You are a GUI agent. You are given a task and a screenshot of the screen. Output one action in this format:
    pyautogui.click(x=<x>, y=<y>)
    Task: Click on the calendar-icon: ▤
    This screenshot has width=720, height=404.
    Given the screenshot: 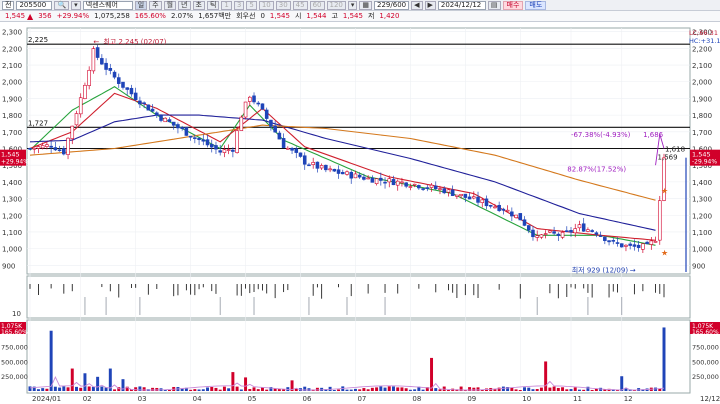 What is the action you would take?
    pyautogui.click(x=494, y=5)
    